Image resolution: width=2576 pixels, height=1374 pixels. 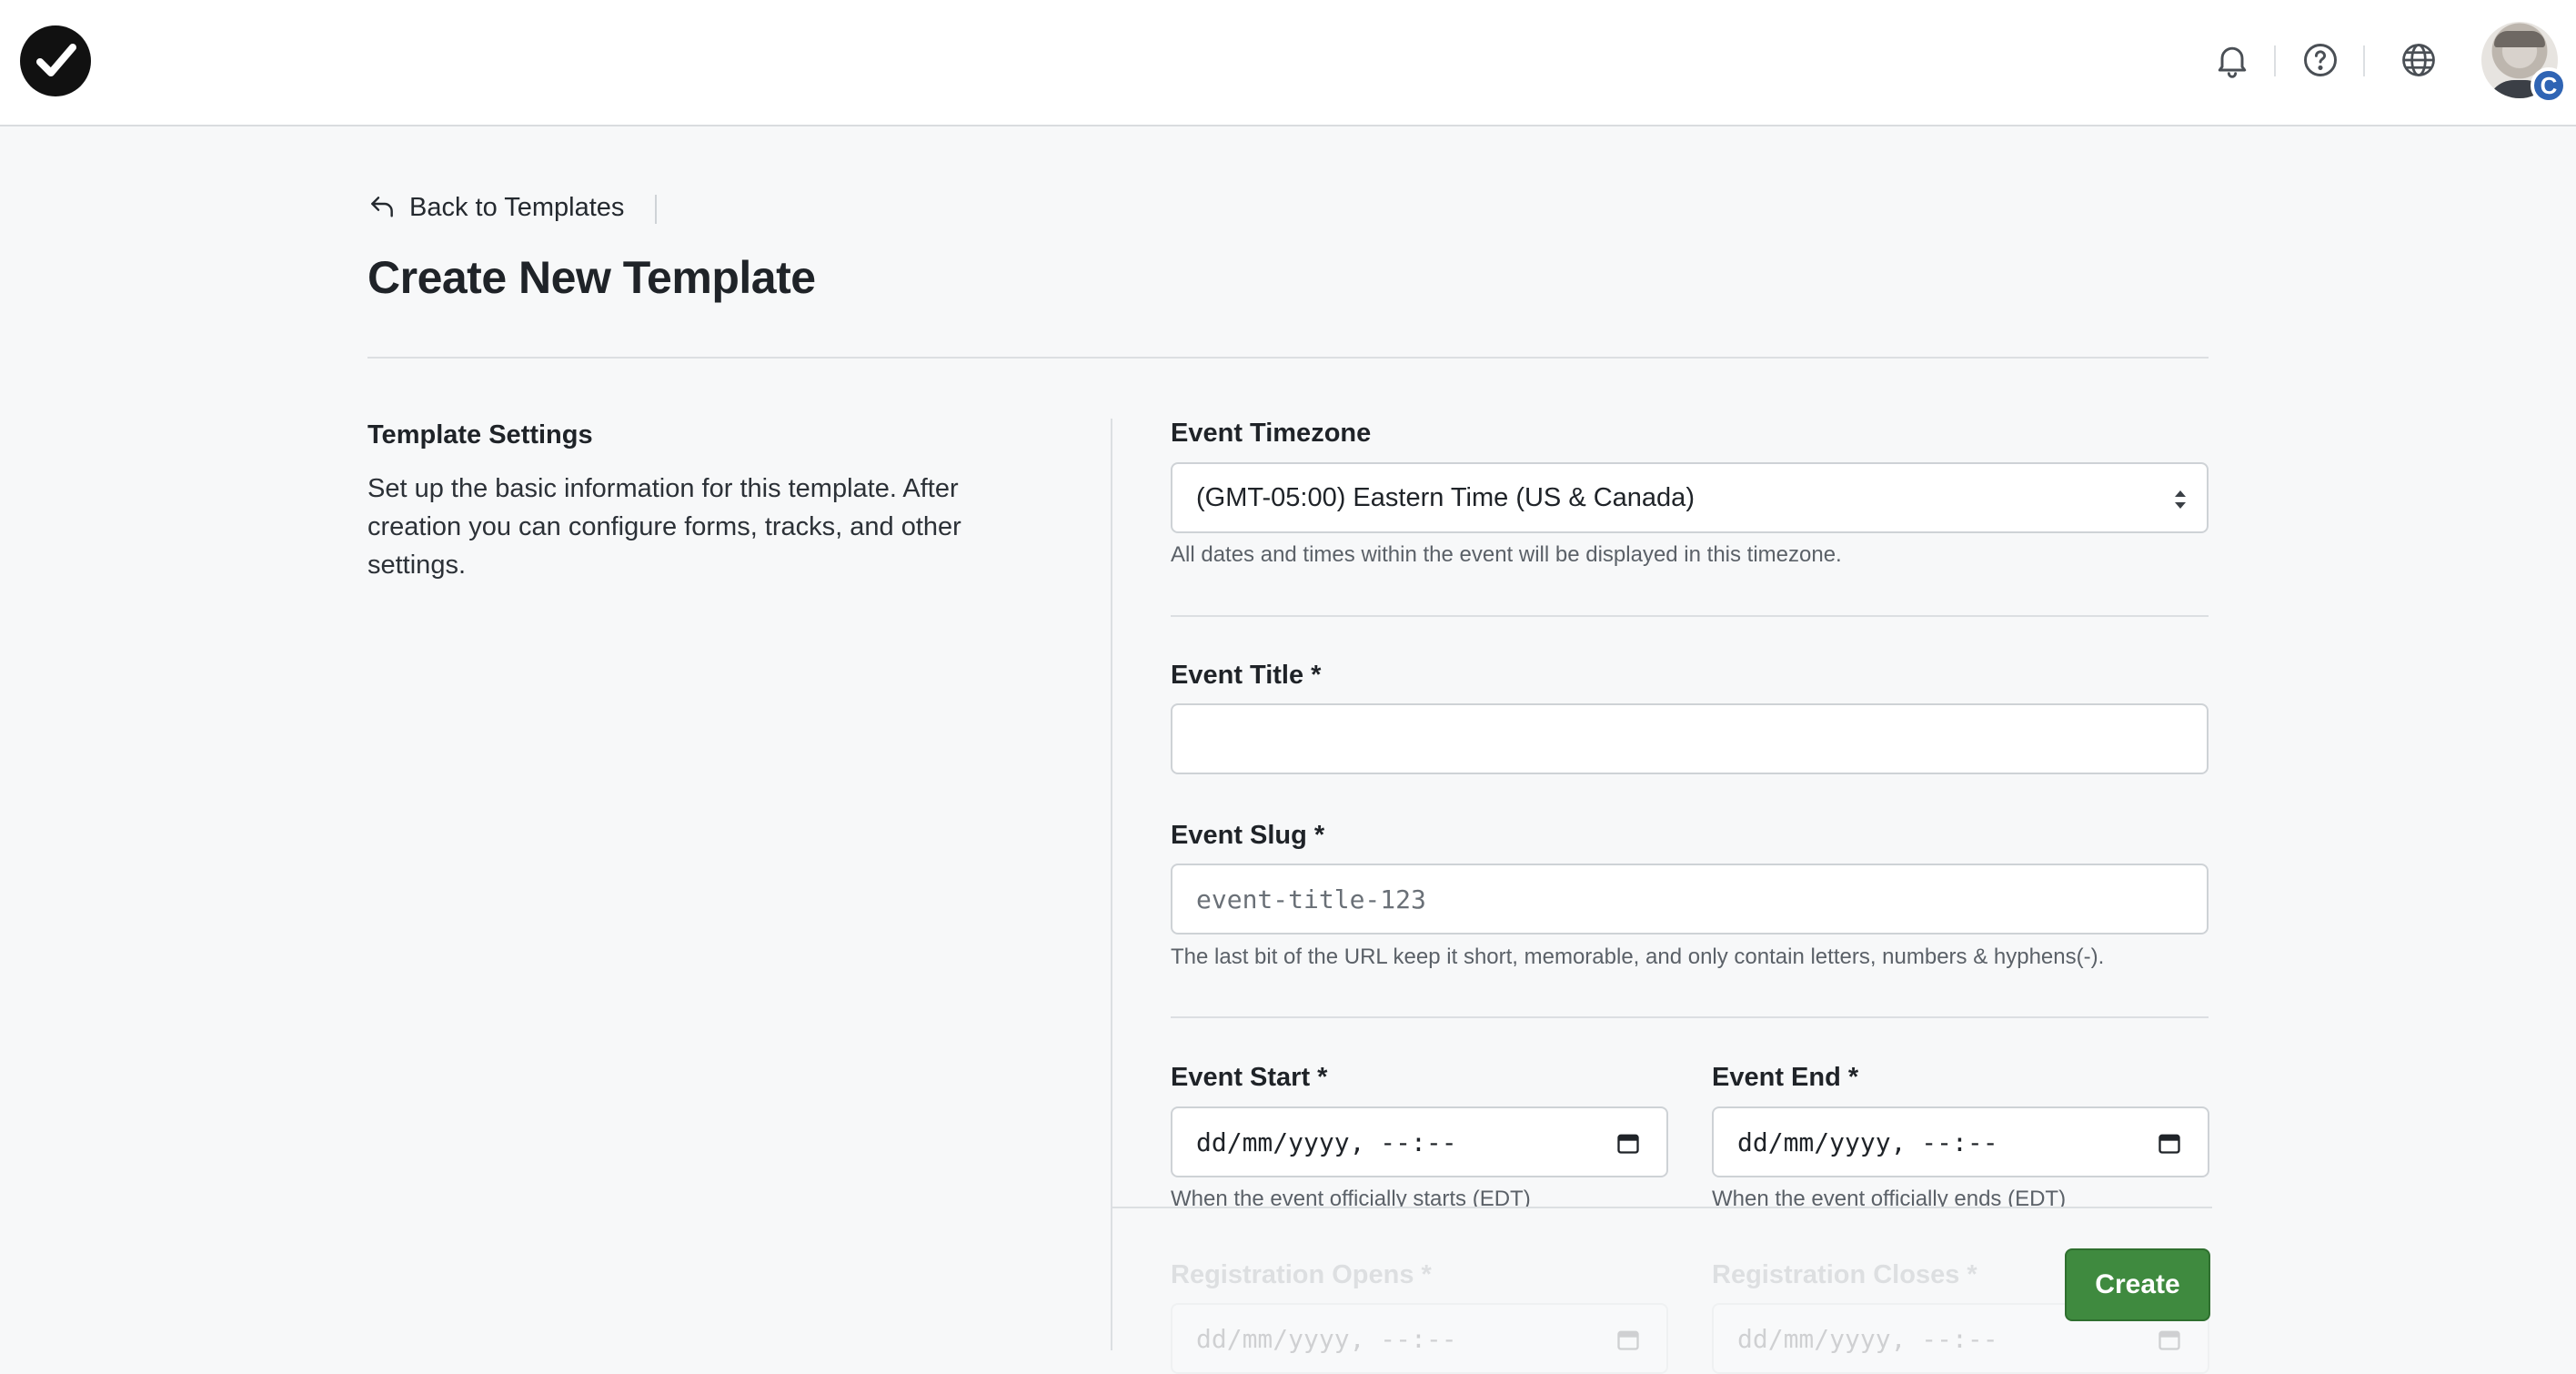 What do you see at coordinates (1311, 899) in the screenshot?
I see `event-slug-placeholder: event-title-123` at bounding box center [1311, 899].